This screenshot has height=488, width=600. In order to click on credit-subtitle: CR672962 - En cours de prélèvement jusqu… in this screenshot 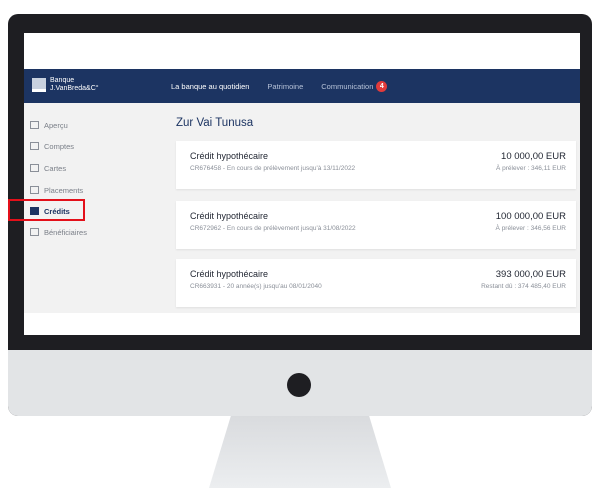, I will do `click(273, 228)`.